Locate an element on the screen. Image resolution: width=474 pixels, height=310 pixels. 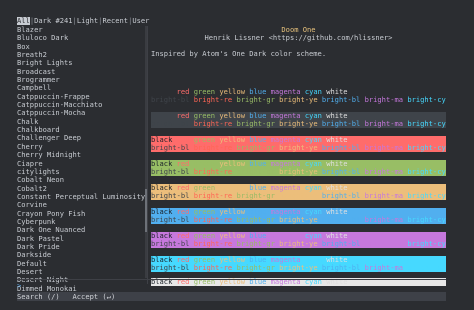
theme-list-item: Bright Lights is located at coordinates (81, 63).